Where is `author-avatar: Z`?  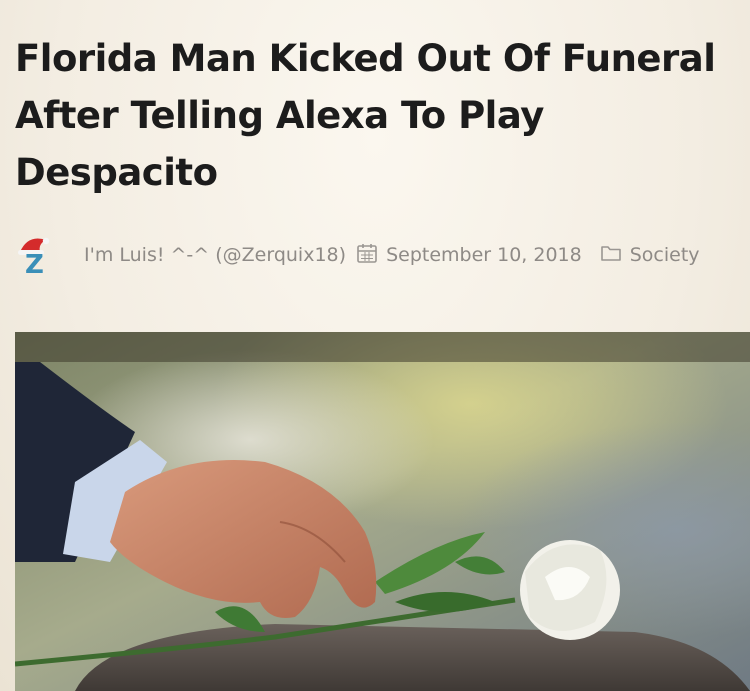 author-avatar: Z is located at coordinates (34, 256).